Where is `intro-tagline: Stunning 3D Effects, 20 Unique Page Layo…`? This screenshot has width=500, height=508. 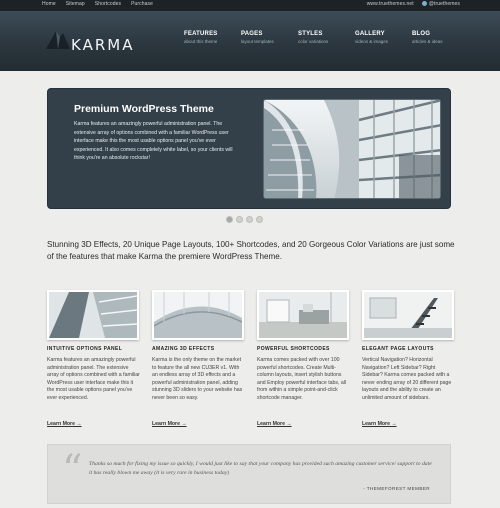 intro-tagline: Stunning 3D Effects, 20 Unique Page Layo… is located at coordinates (251, 250).